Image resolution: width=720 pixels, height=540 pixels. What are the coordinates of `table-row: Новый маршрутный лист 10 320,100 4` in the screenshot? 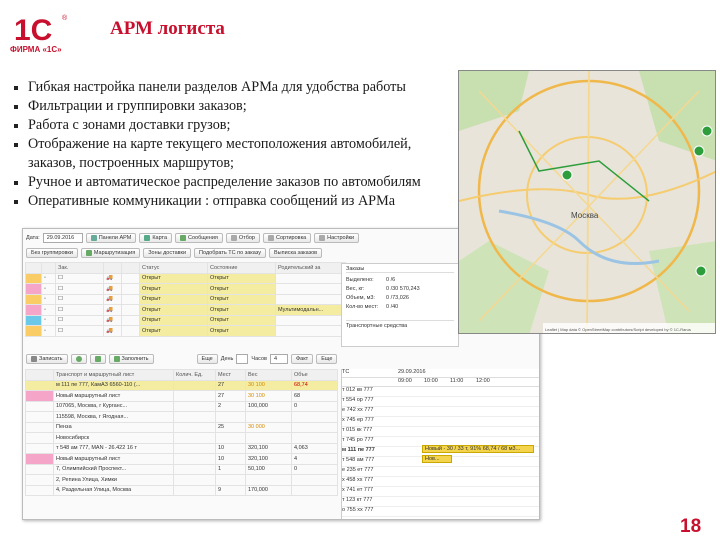 It's located at (181, 459).